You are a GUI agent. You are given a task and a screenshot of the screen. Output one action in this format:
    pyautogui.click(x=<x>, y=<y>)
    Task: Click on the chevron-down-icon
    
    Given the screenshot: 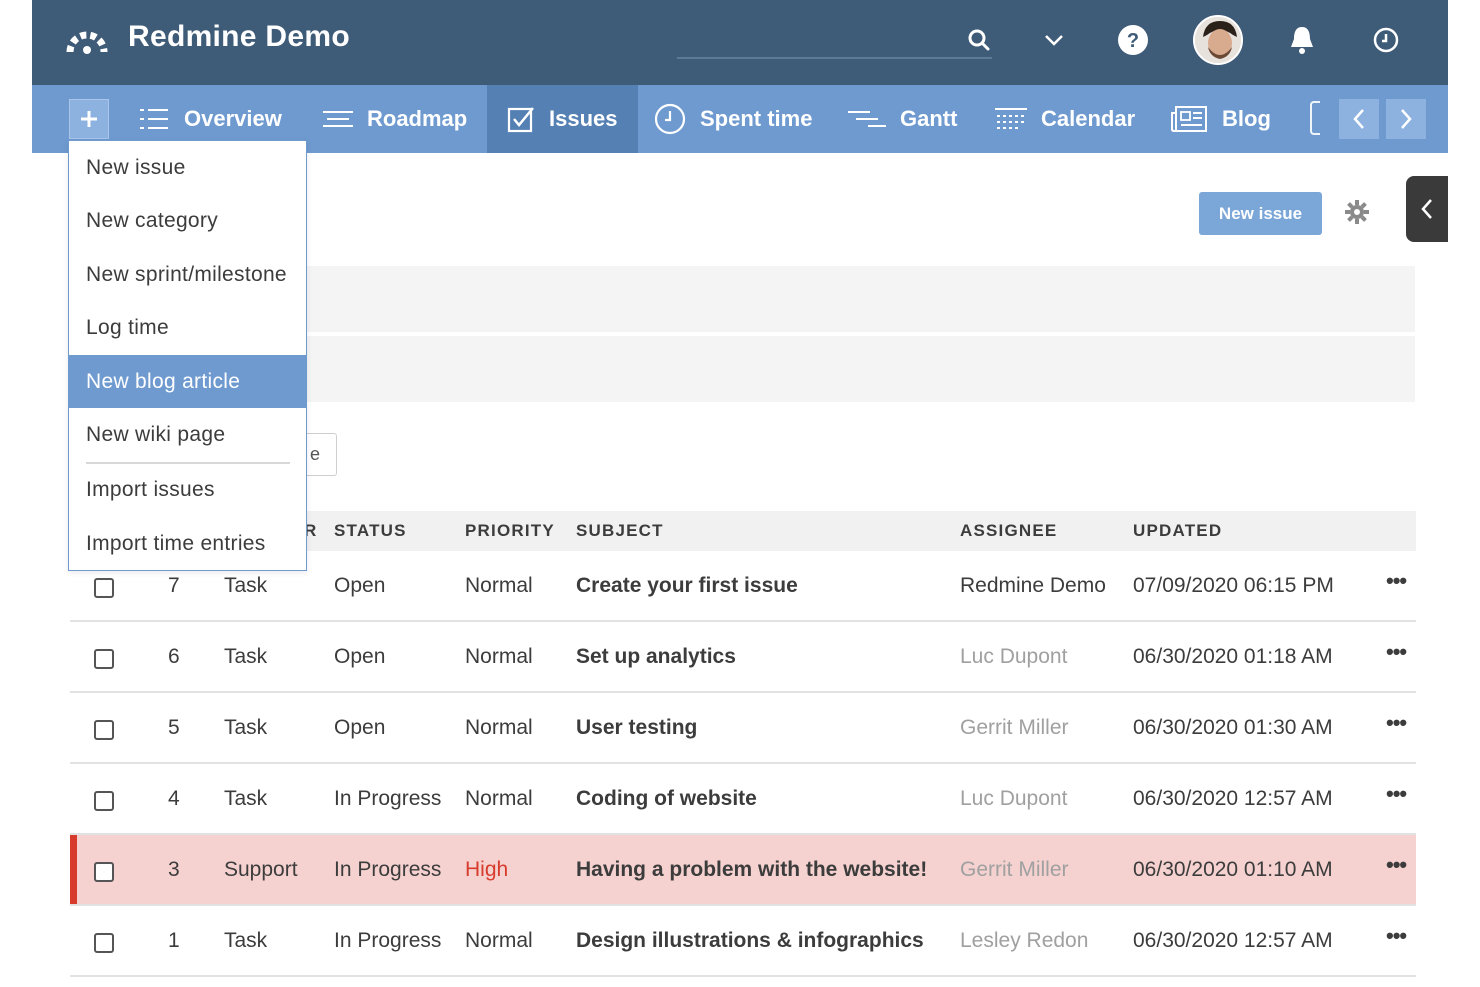 What is the action you would take?
    pyautogui.click(x=1054, y=40)
    